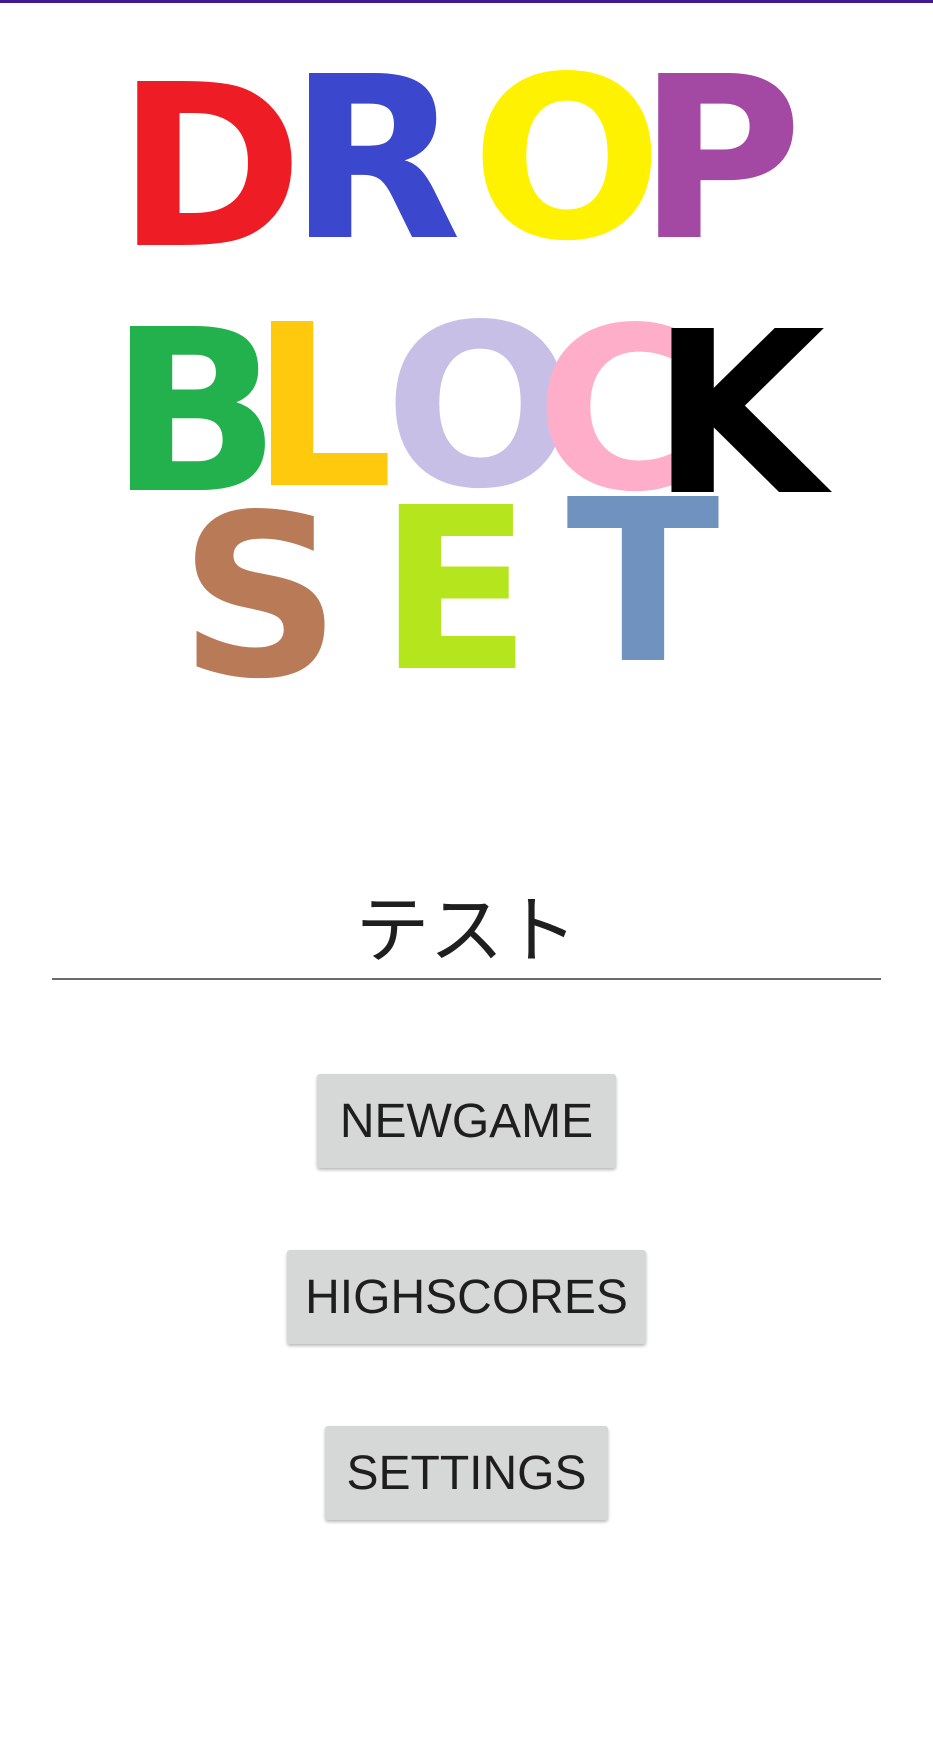 This screenshot has width=933, height=1755. What do you see at coordinates (720, 160) in the screenshot?
I see `logo-letter-p: P` at bounding box center [720, 160].